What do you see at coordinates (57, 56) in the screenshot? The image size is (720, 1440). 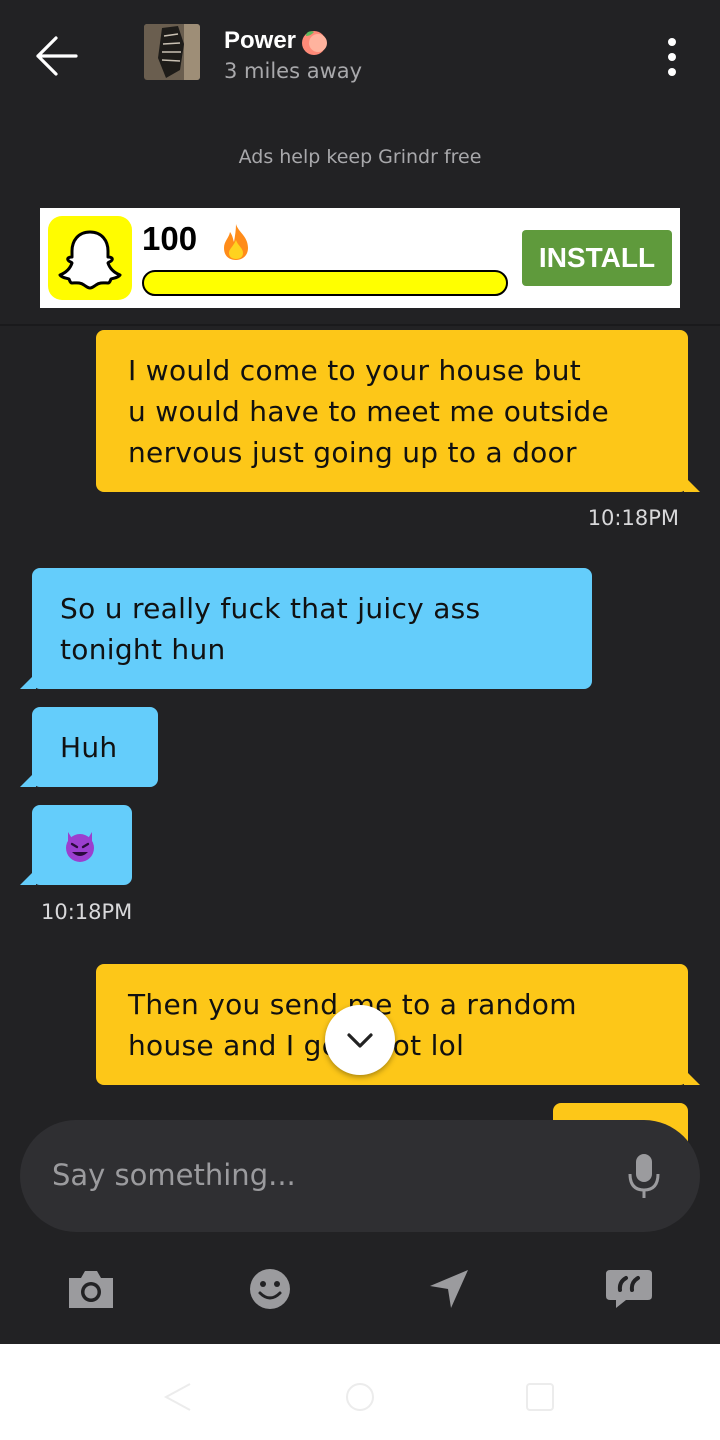 I see `back-arrow-icon` at bounding box center [57, 56].